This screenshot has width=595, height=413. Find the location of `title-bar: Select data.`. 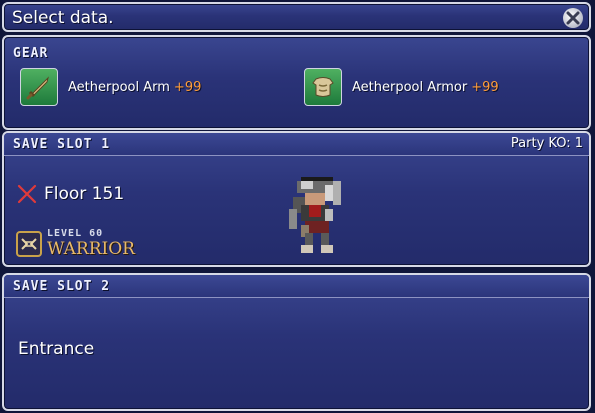

title-bar: Select data. is located at coordinates (296, 17).